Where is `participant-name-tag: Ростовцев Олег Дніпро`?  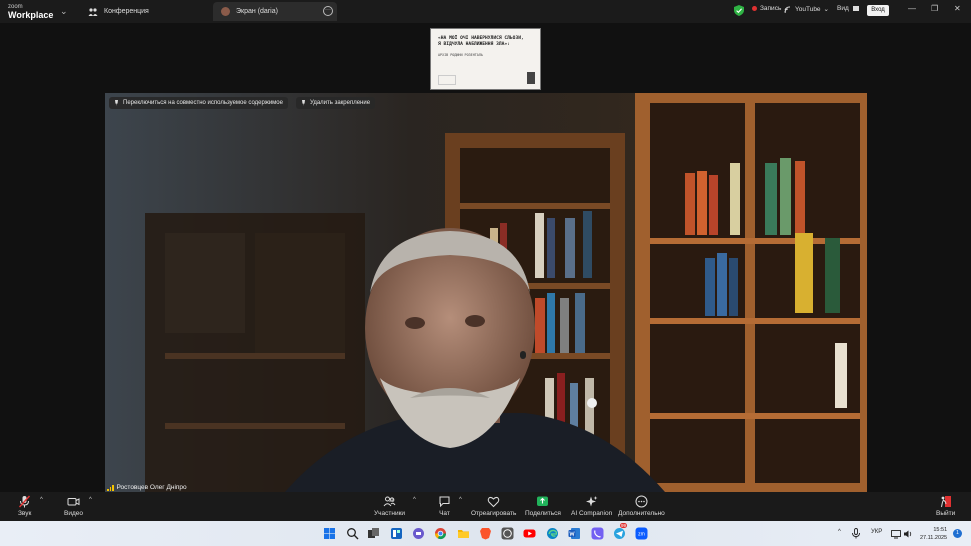
participant-name-tag: Ростовцев Олег Дніпро is located at coordinates (147, 487).